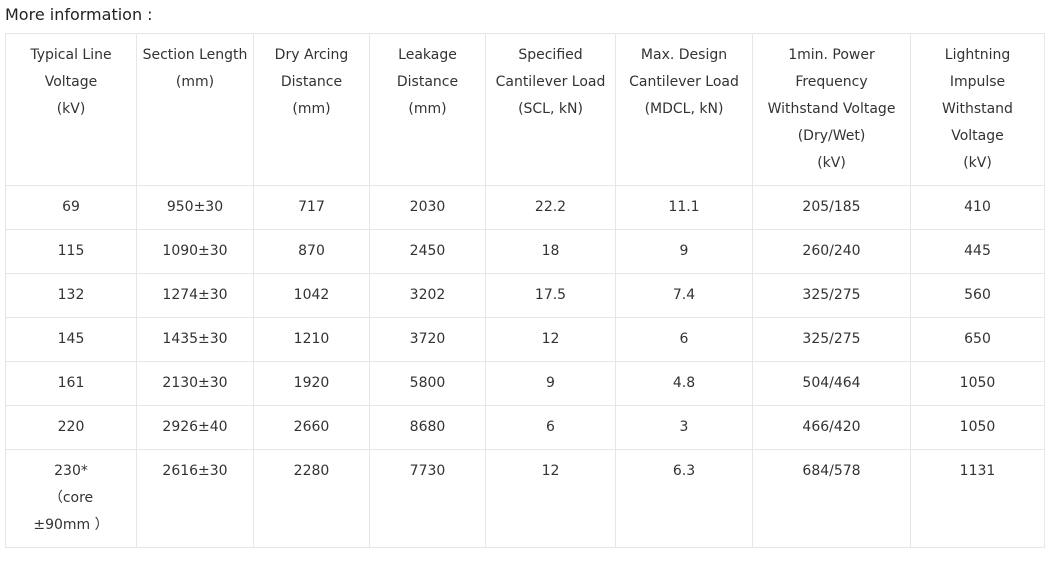  I want to click on cell-text-line: 9, so click(684, 251).